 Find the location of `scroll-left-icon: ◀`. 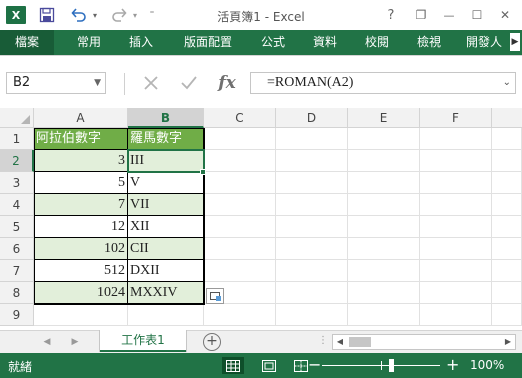

scroll-left-icon: ◀ is located at coordinates (340, 342).